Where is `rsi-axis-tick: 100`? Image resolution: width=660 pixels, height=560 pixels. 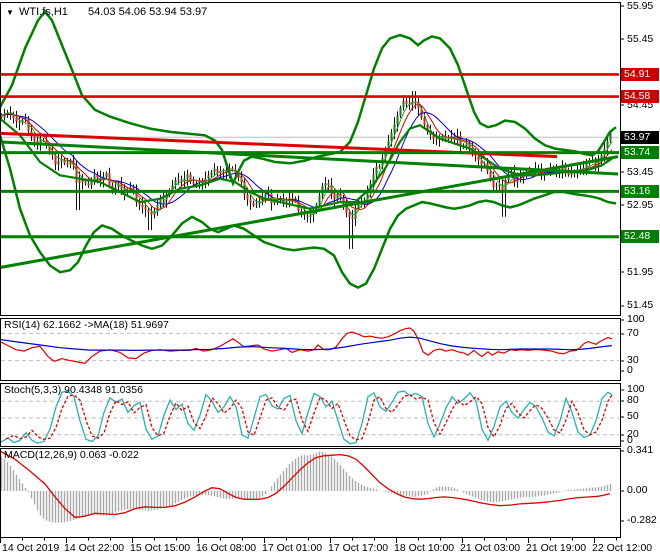
rsi-axis-tick: 100 is located at coordinates (636, 319).